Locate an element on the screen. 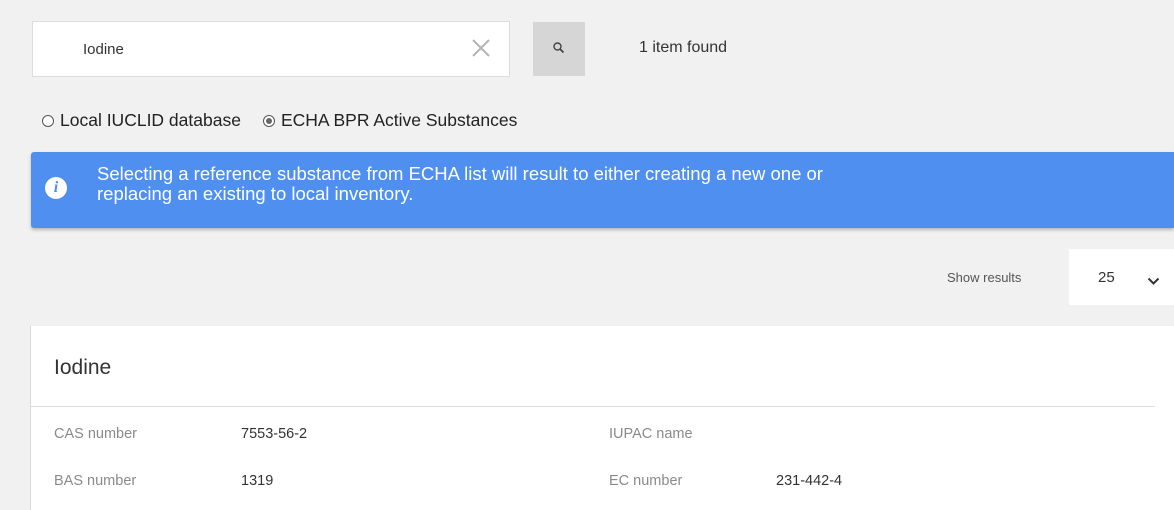 The height and width of the screenshot is (510, 1174). result-count: 1 item found is located at coordinates (683, 47).